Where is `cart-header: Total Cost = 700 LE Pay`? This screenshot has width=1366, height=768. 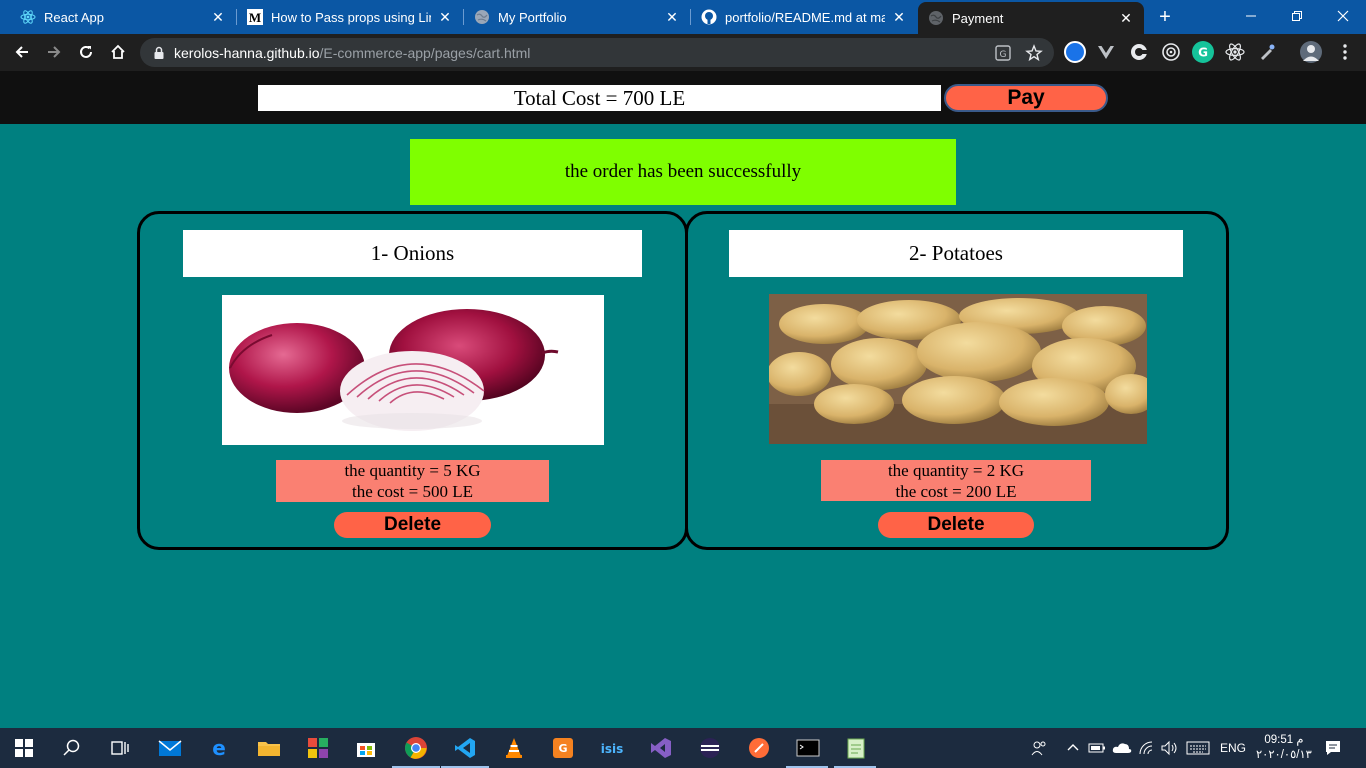
cart-header: Total Cost = 700 LE Pay is located at coordinates (683, 97).